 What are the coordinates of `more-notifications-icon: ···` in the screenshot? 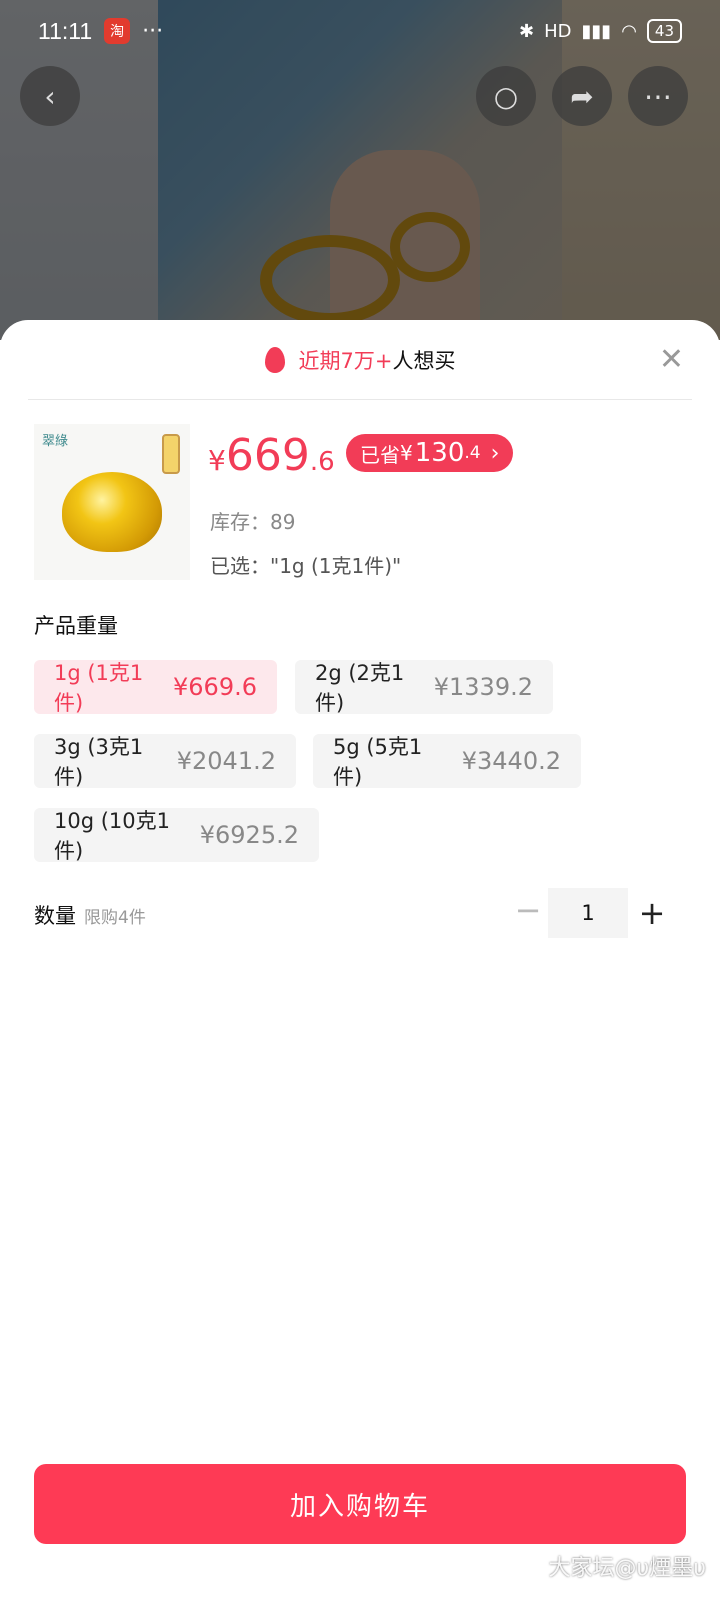 It's located at (153, 31).